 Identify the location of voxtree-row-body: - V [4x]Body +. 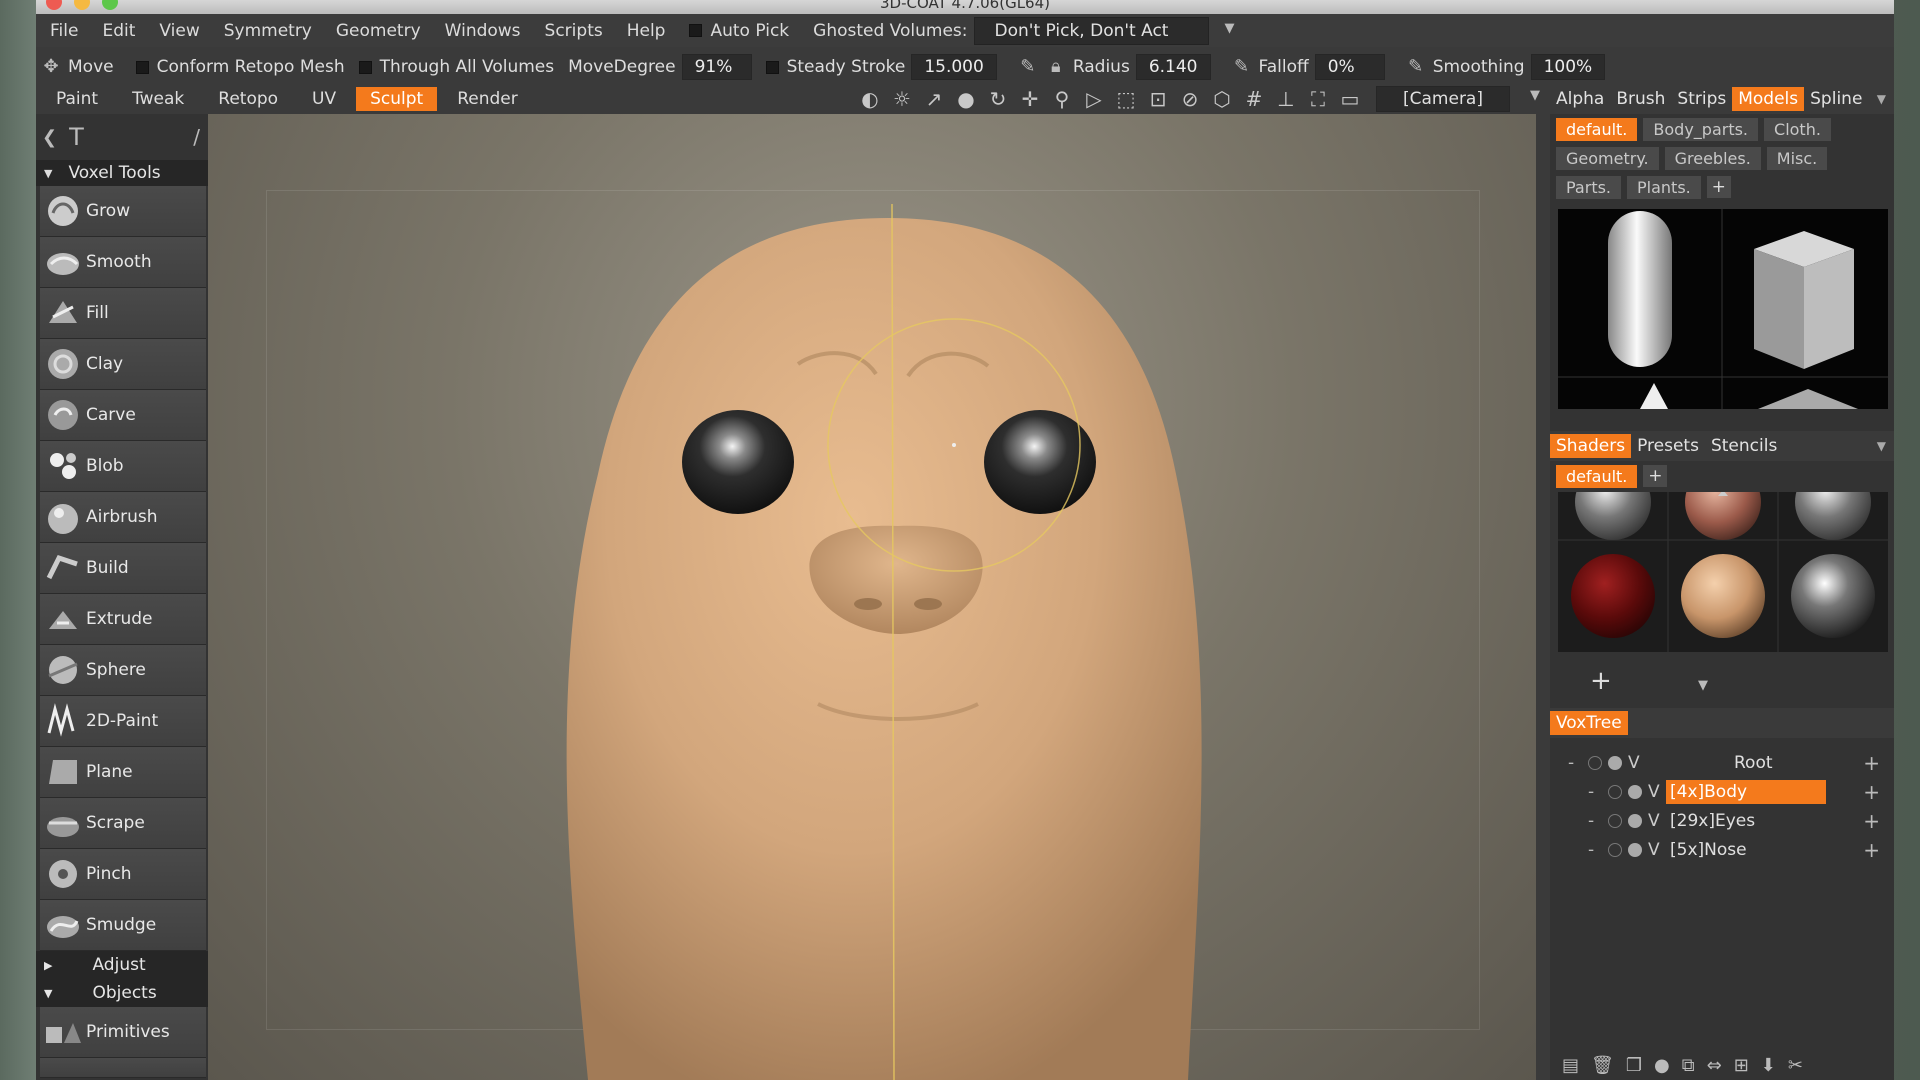
(1722, 791).